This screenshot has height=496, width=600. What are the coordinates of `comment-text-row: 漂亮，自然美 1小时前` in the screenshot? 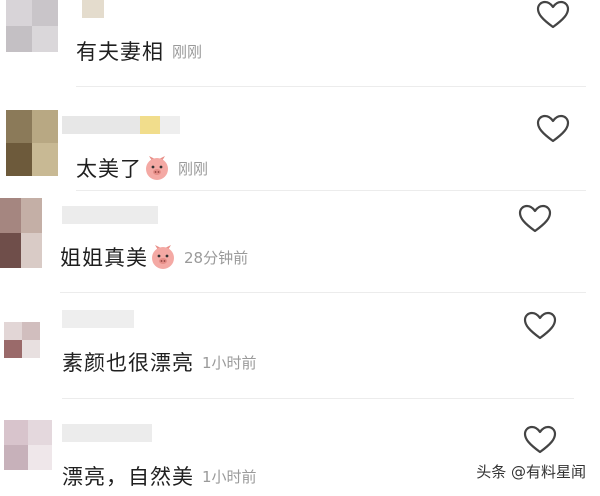 It's located at (159, 476).